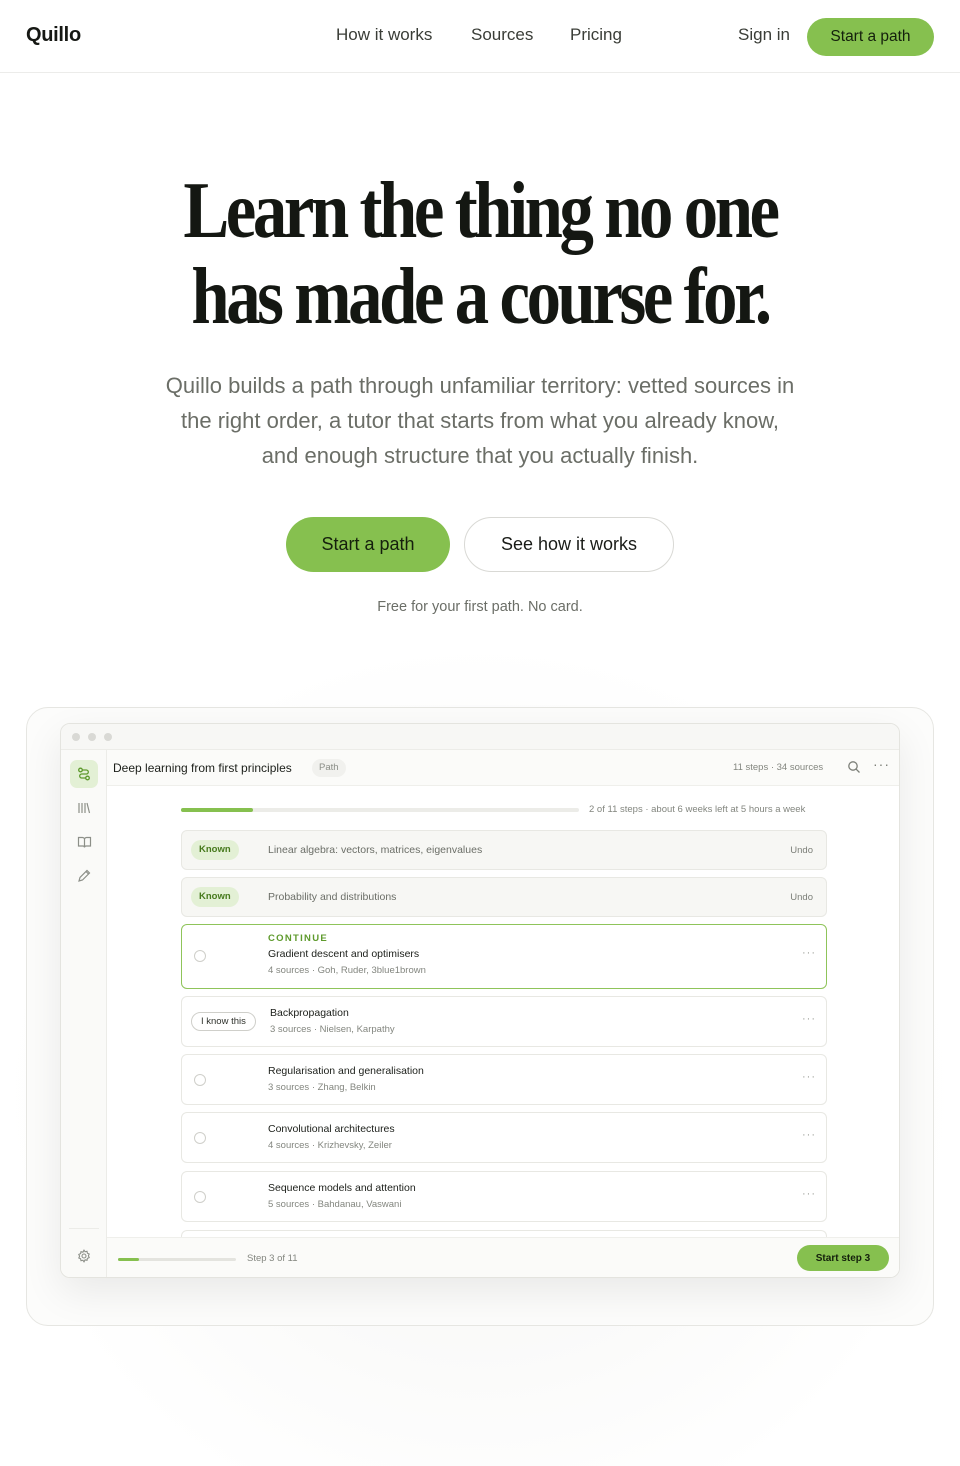 The height and width of the screenshot is (1466, 960). I want to click on step-title: Convolutional architectures, so click(331, 1129).